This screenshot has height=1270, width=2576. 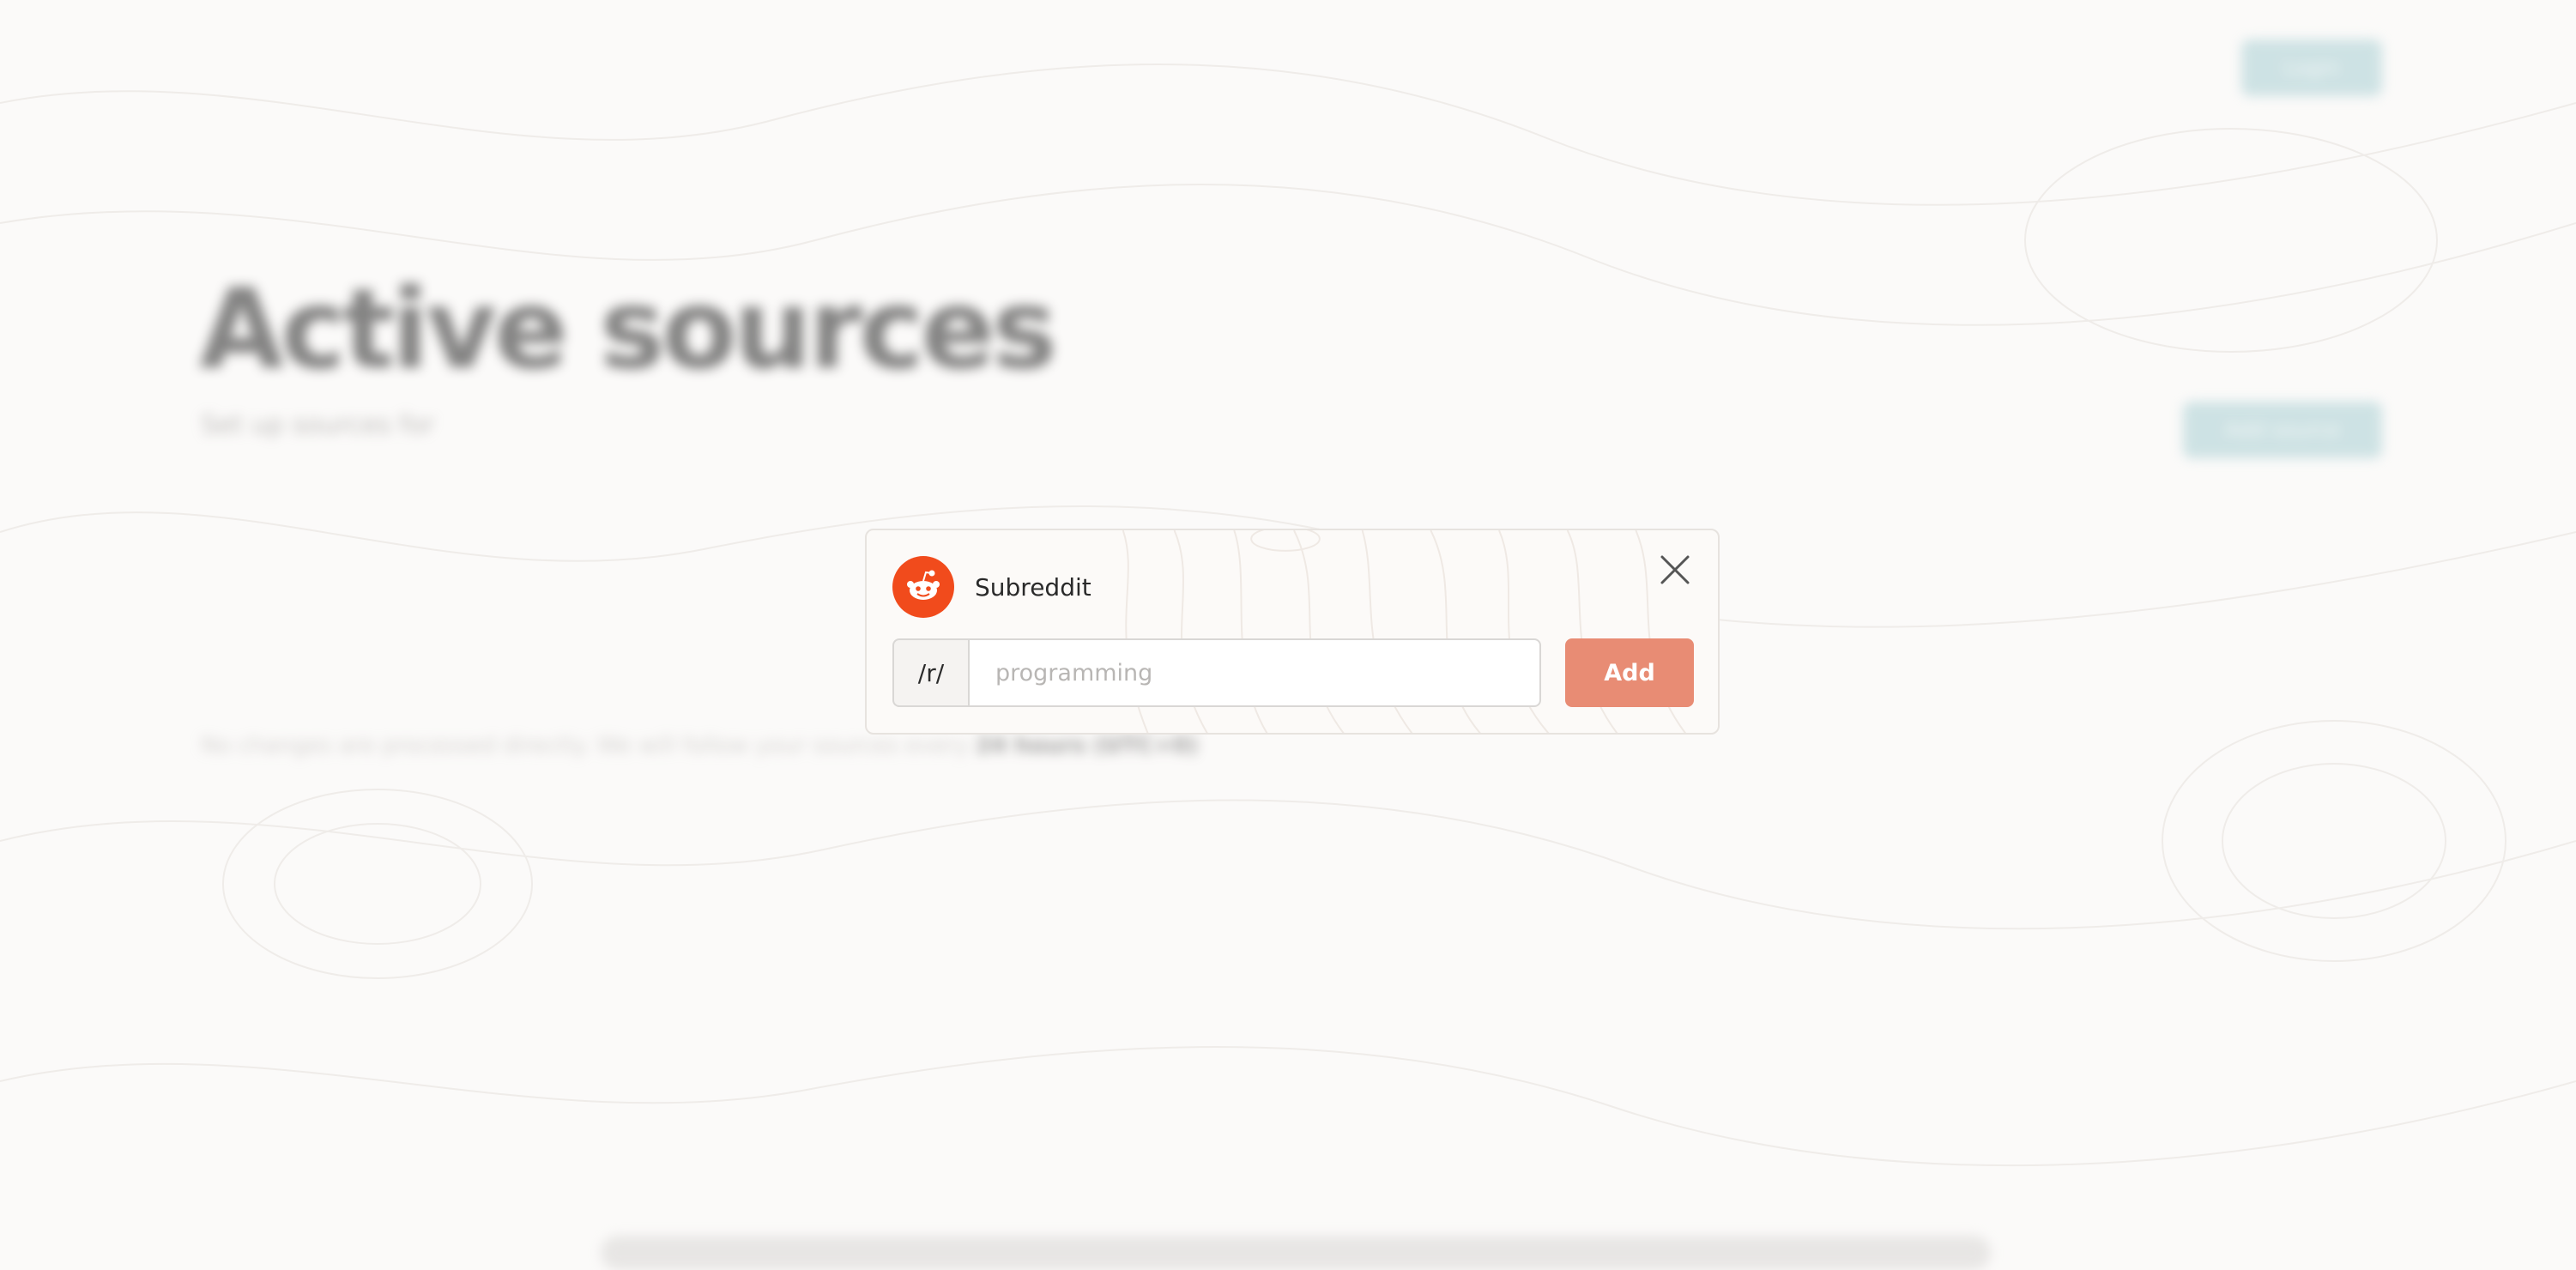 I want to click on add-source-button: Add source, so click(x=2282, y=430).